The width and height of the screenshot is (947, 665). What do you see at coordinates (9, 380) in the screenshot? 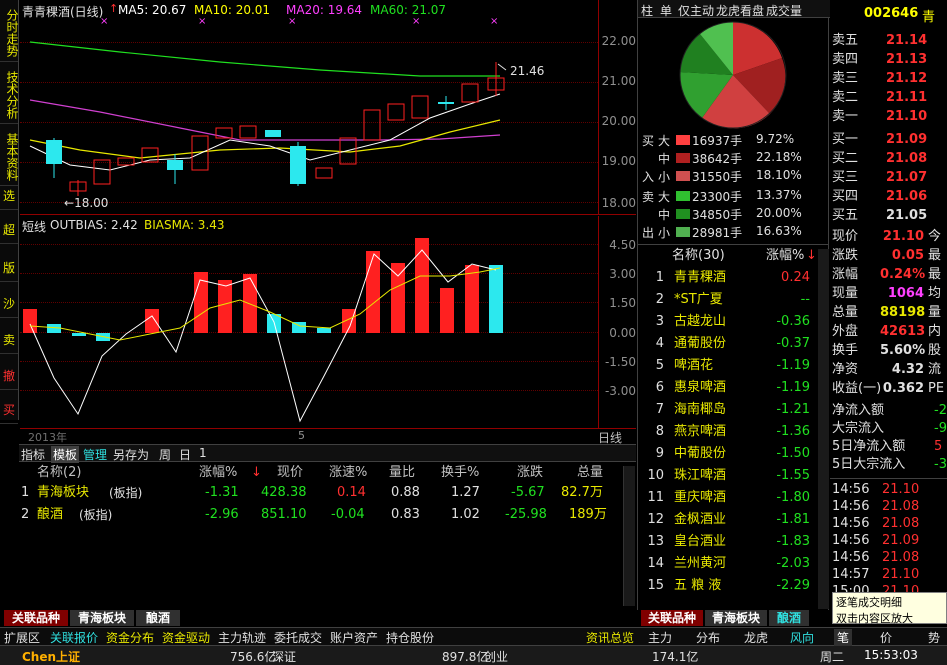
I see `side-tab-cancel: 撤` at bounding box center [9, 380].